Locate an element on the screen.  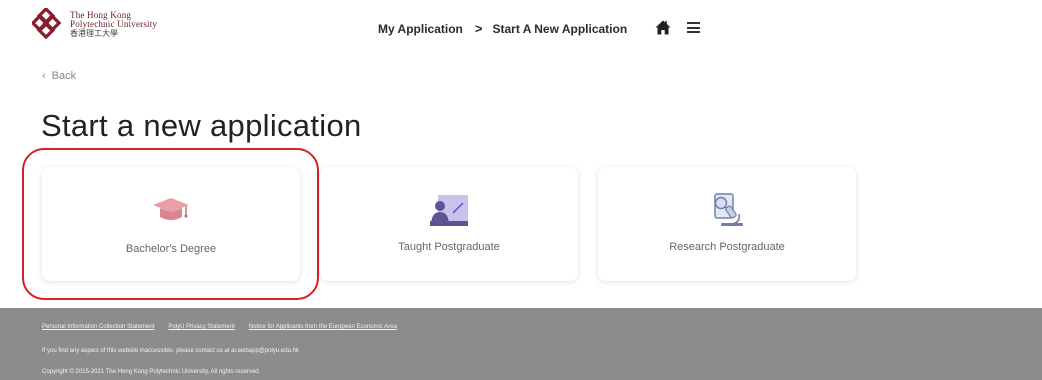
back-link: ‹ Back is located at coordinates (59, 76).